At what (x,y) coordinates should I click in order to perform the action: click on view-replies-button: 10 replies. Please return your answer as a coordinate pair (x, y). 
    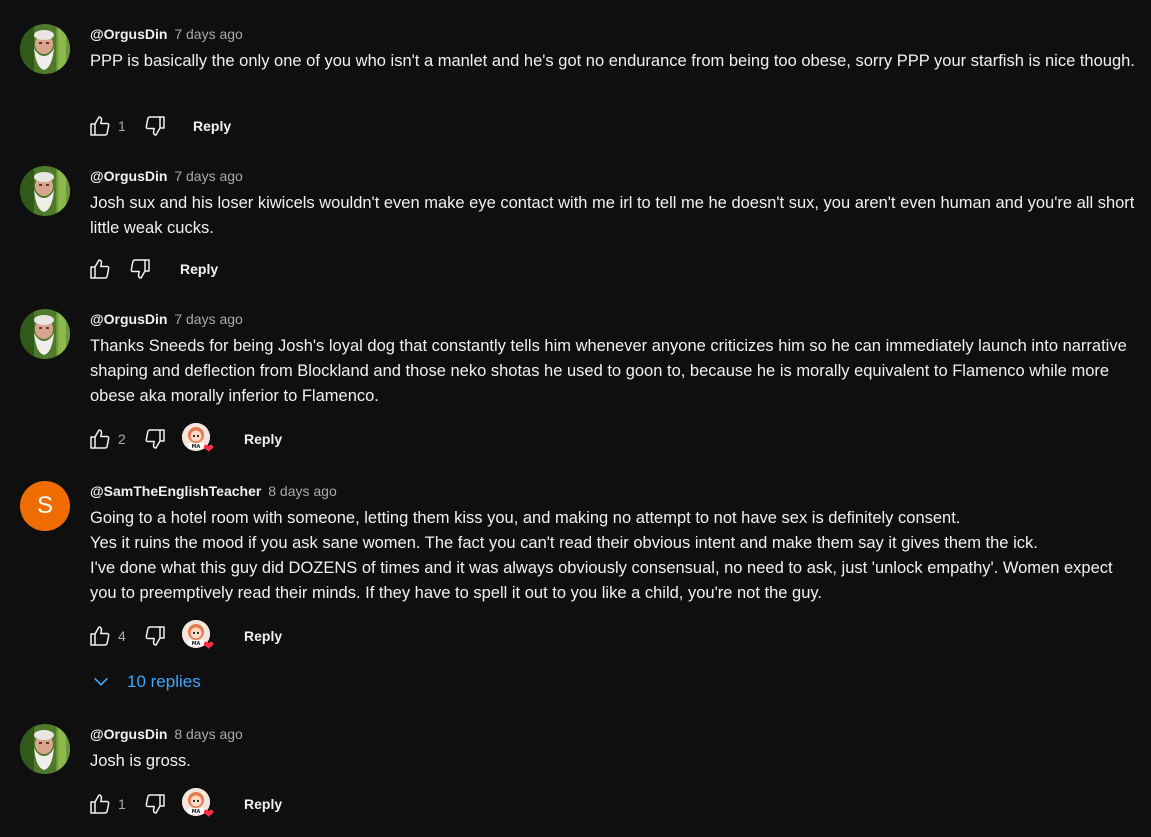
    Looking at the image, I should click on (145, 682).